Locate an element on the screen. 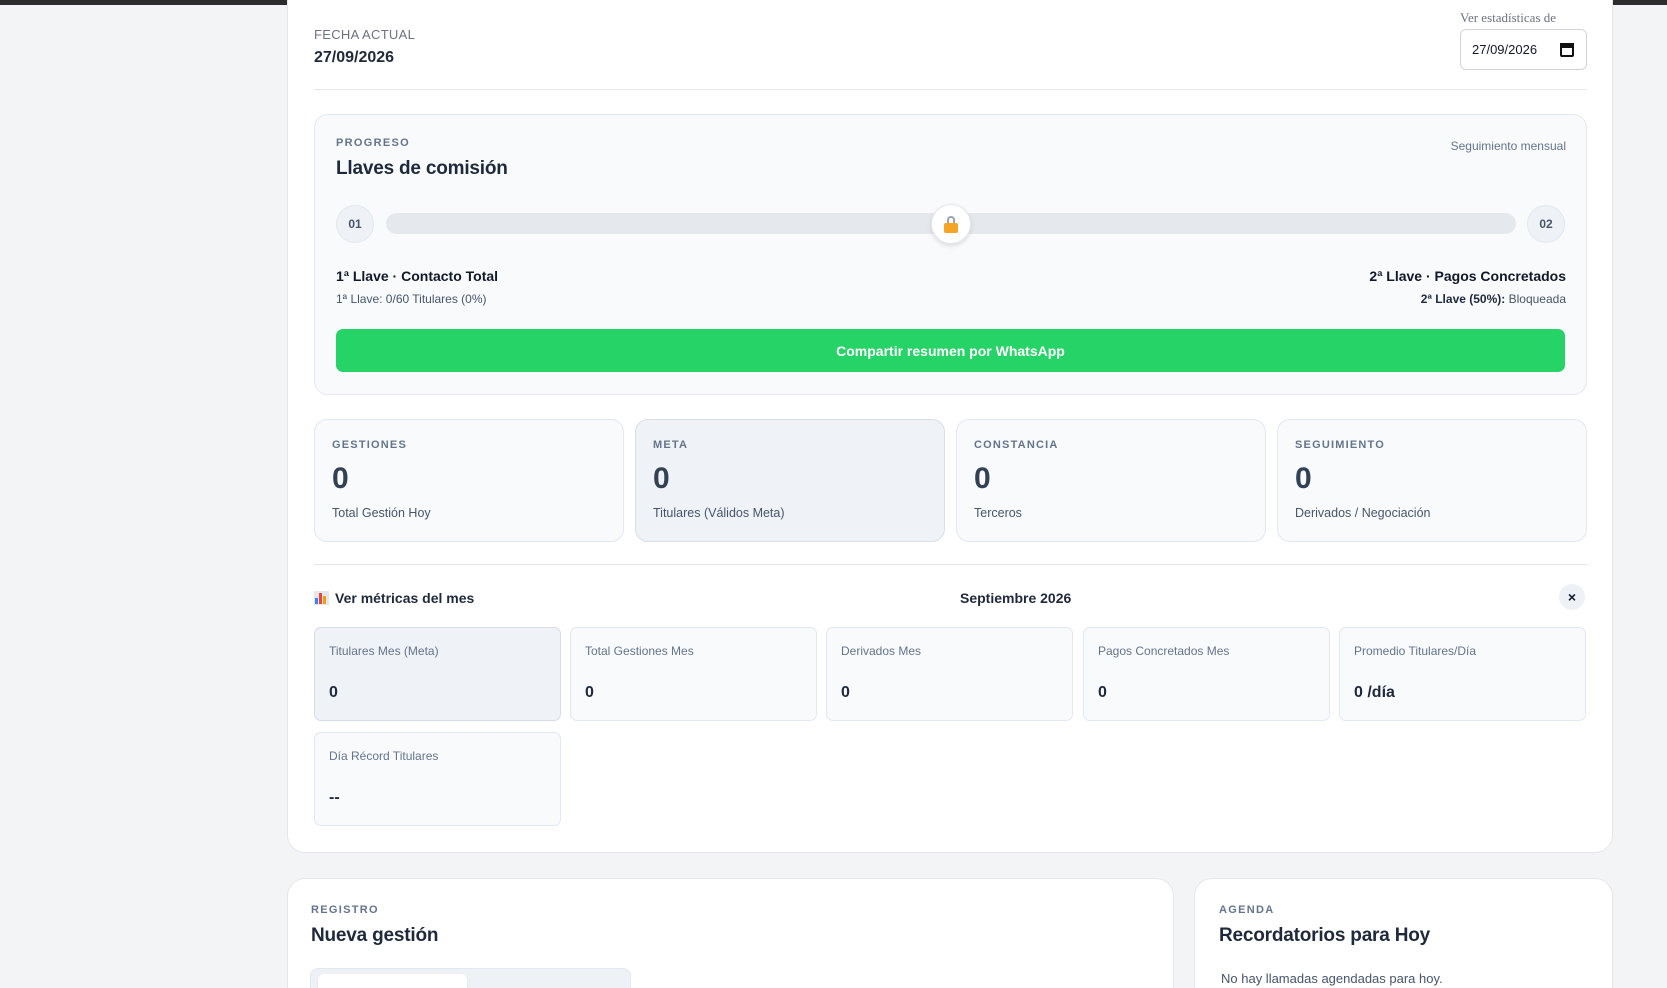 The height and width of the screenshot is (988, 1667). commission-keys-title: Llaves de comisión is located at coordinates (422, 168).